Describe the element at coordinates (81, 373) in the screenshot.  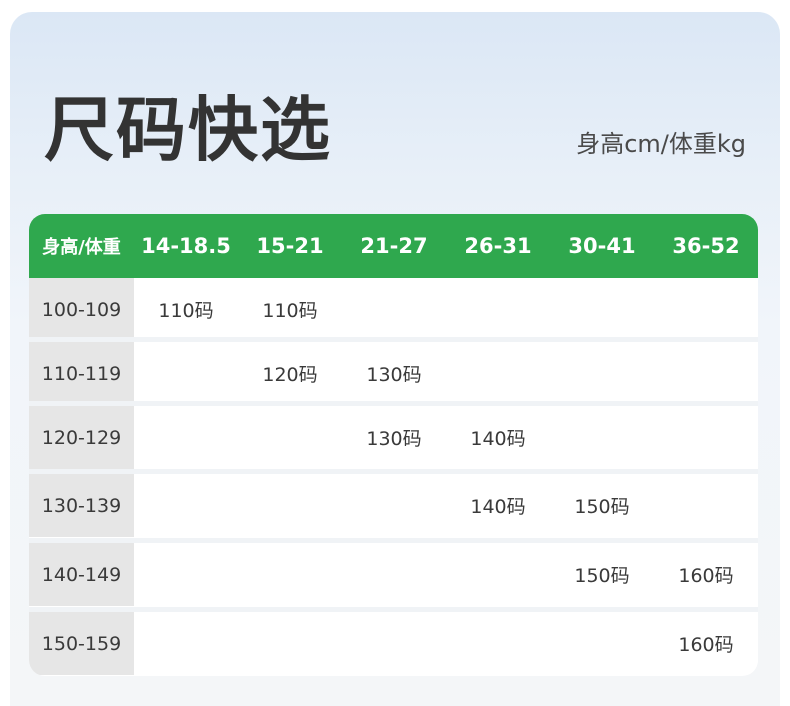
I see `row-header: 110-119` at that location.